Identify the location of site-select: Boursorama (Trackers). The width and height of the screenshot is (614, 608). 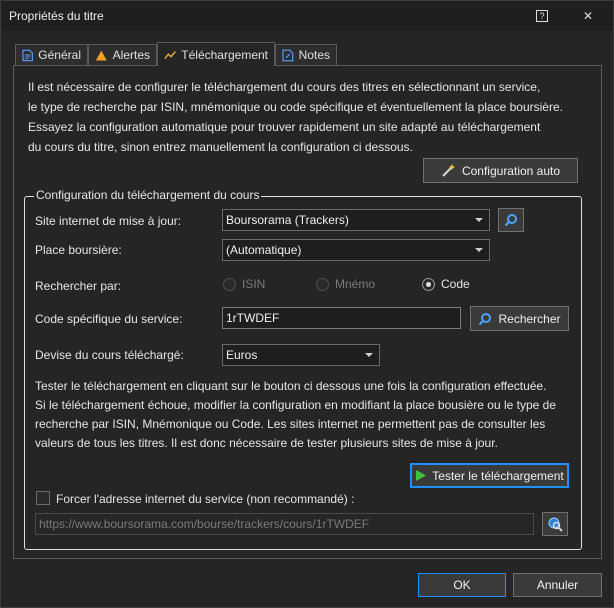
(356, 220).